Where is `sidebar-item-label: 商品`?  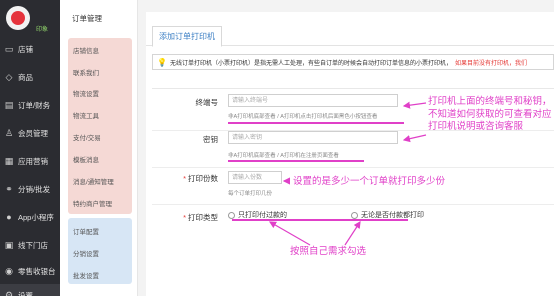
sidebar-item-label: 商品 is located at coordinates (25, 77).